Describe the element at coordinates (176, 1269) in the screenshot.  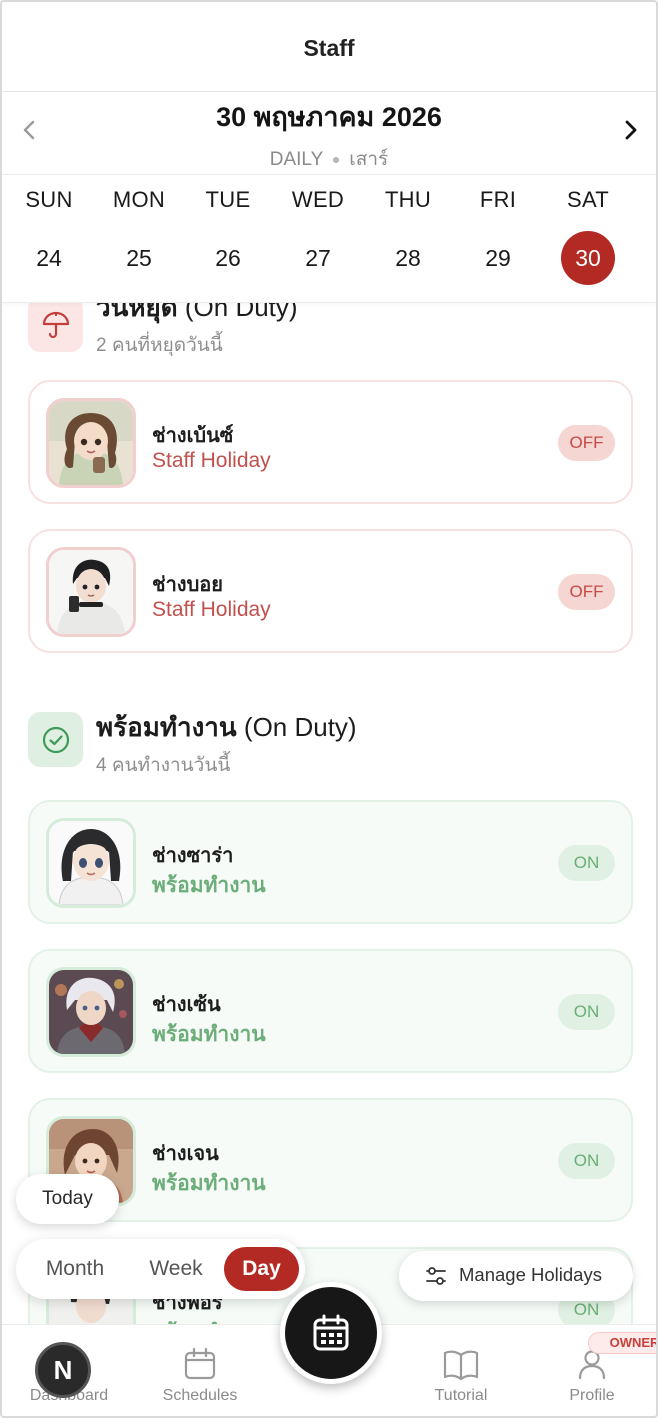
I see `week-view-button: Week` at that location.